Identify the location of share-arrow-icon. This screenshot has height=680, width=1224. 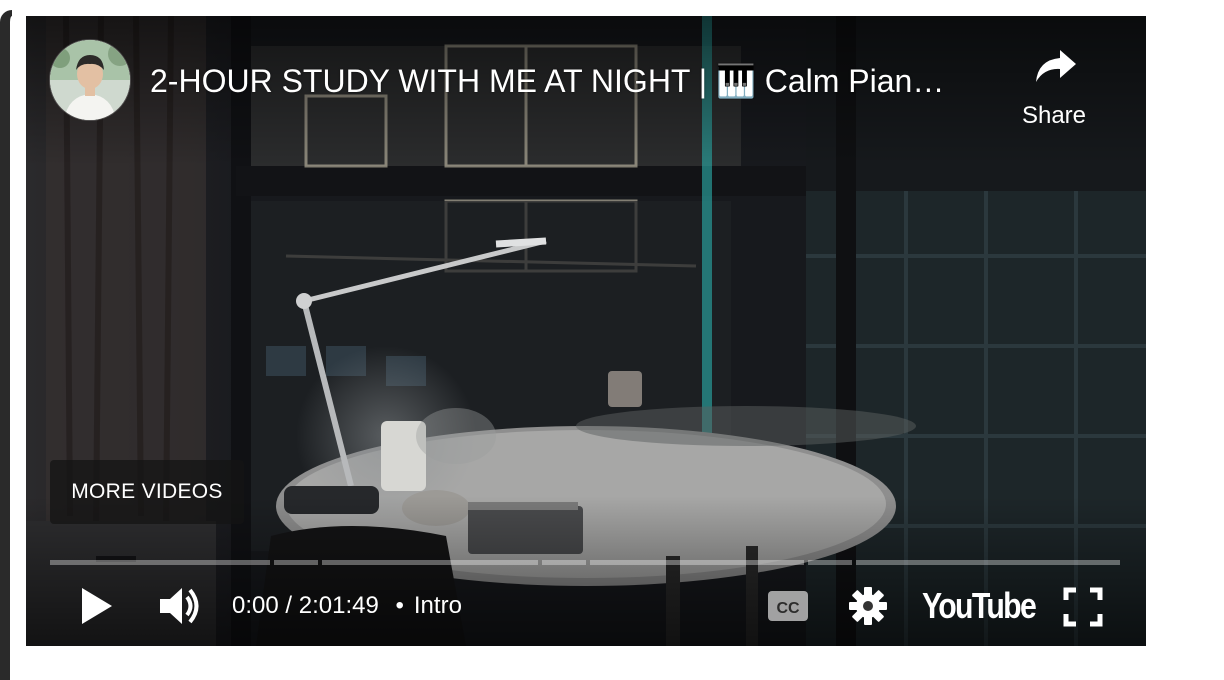
(1056, 66).